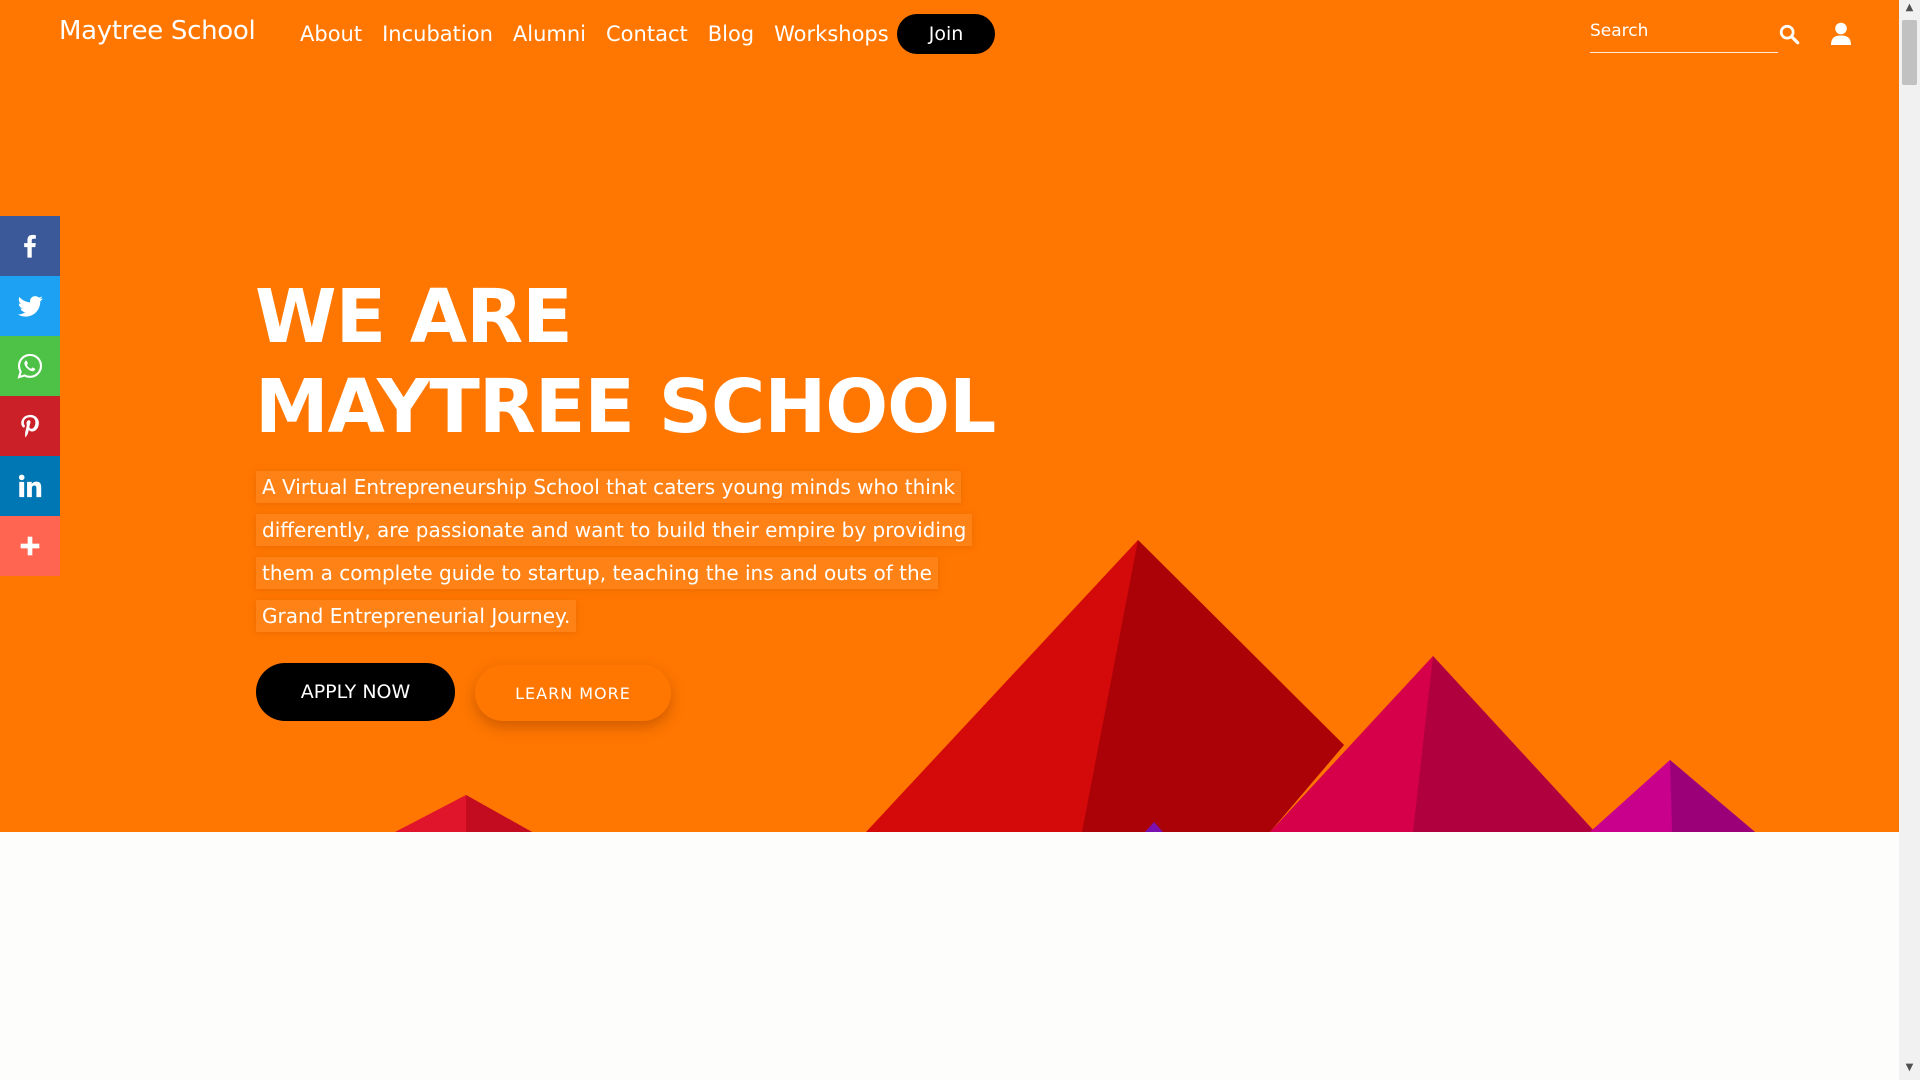 This screenshot has height=1080, width=1920. I want to click on plus-icon, so click(30, 546).